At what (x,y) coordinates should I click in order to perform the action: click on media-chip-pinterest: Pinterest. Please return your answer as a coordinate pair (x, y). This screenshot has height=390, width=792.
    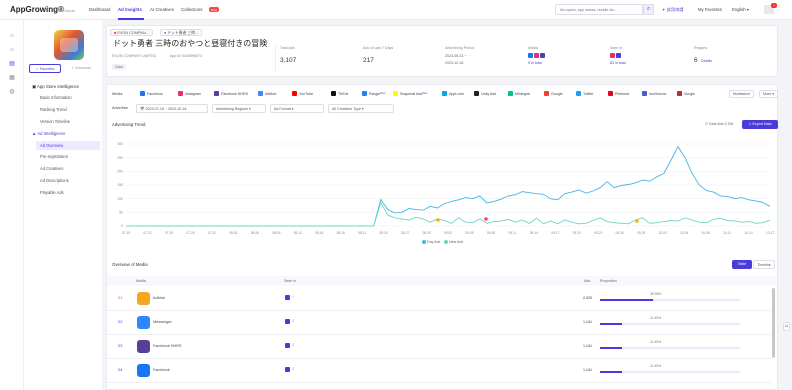
    Looking at the image, I should click on (618, 93).